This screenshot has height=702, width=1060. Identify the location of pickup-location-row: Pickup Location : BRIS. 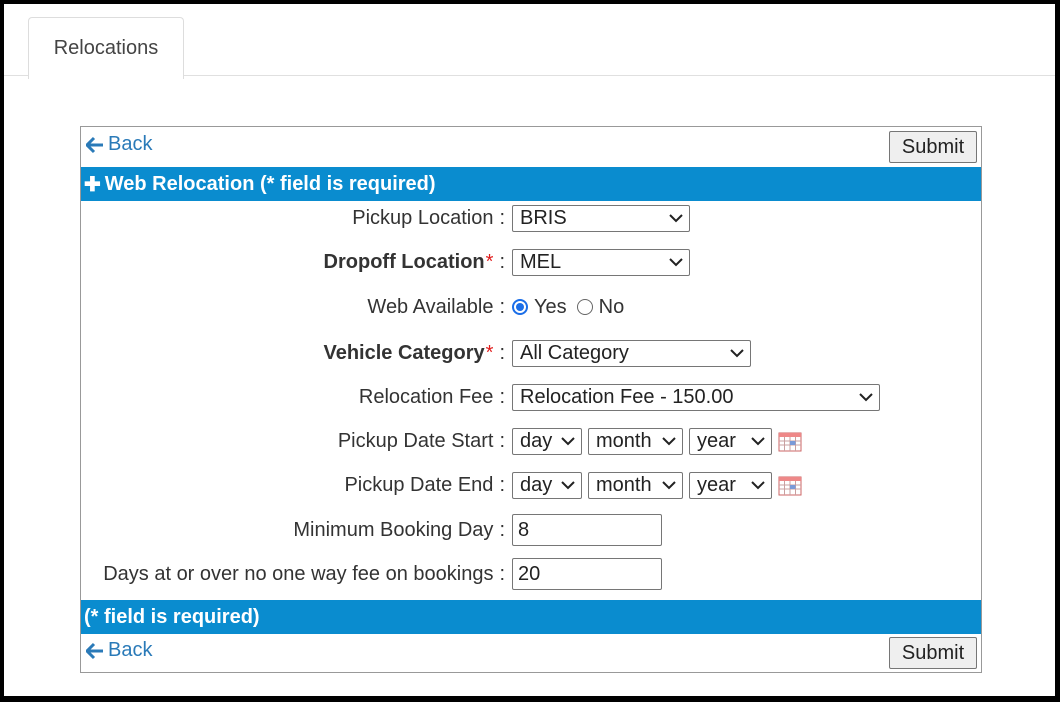
(531, 218).